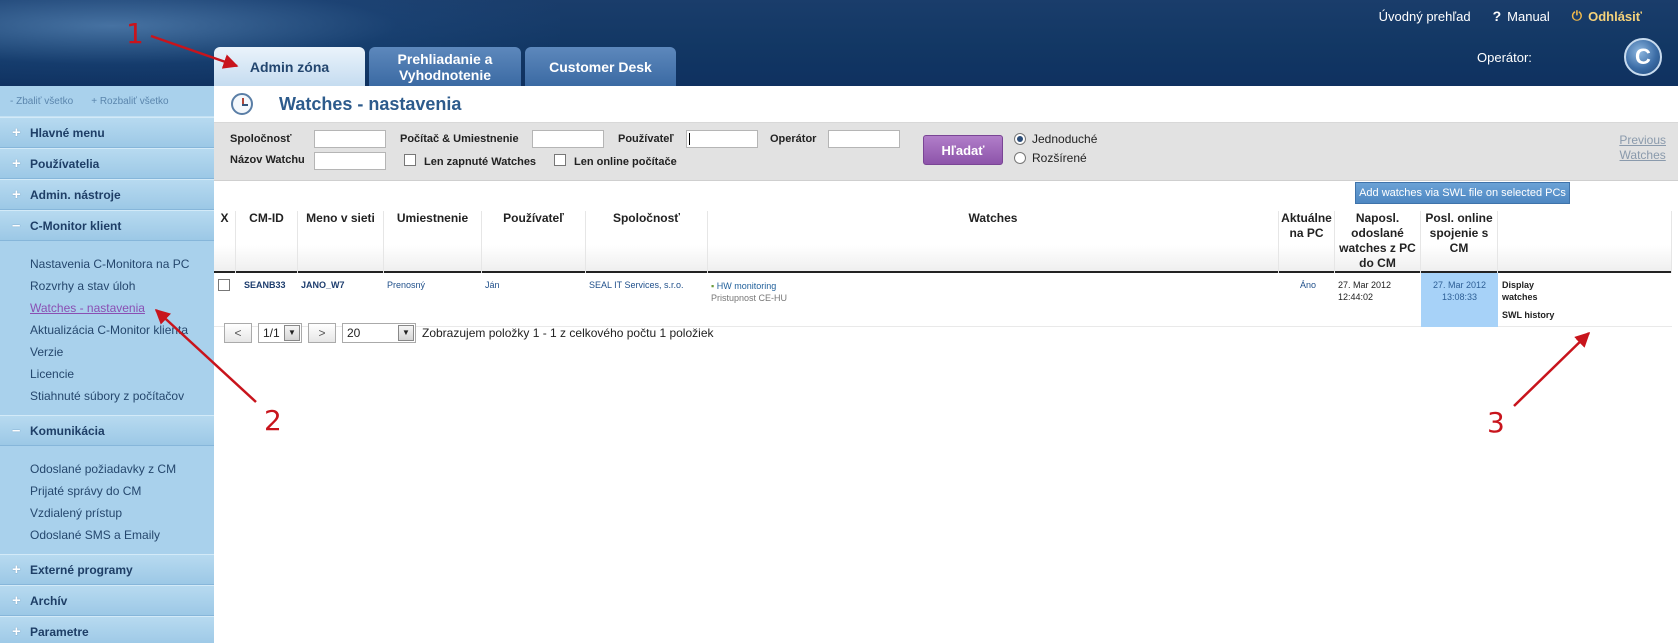  Describe the element at coordinates (864, 139) in the screenshot. I see `operator-input` at that location.